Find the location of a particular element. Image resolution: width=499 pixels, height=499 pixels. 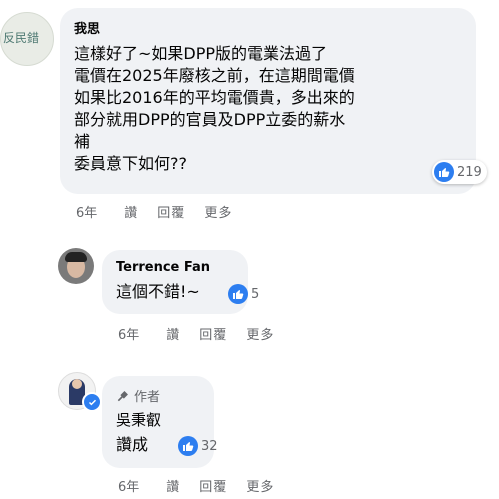

microphone-icon is located at coordinates (122, 395).